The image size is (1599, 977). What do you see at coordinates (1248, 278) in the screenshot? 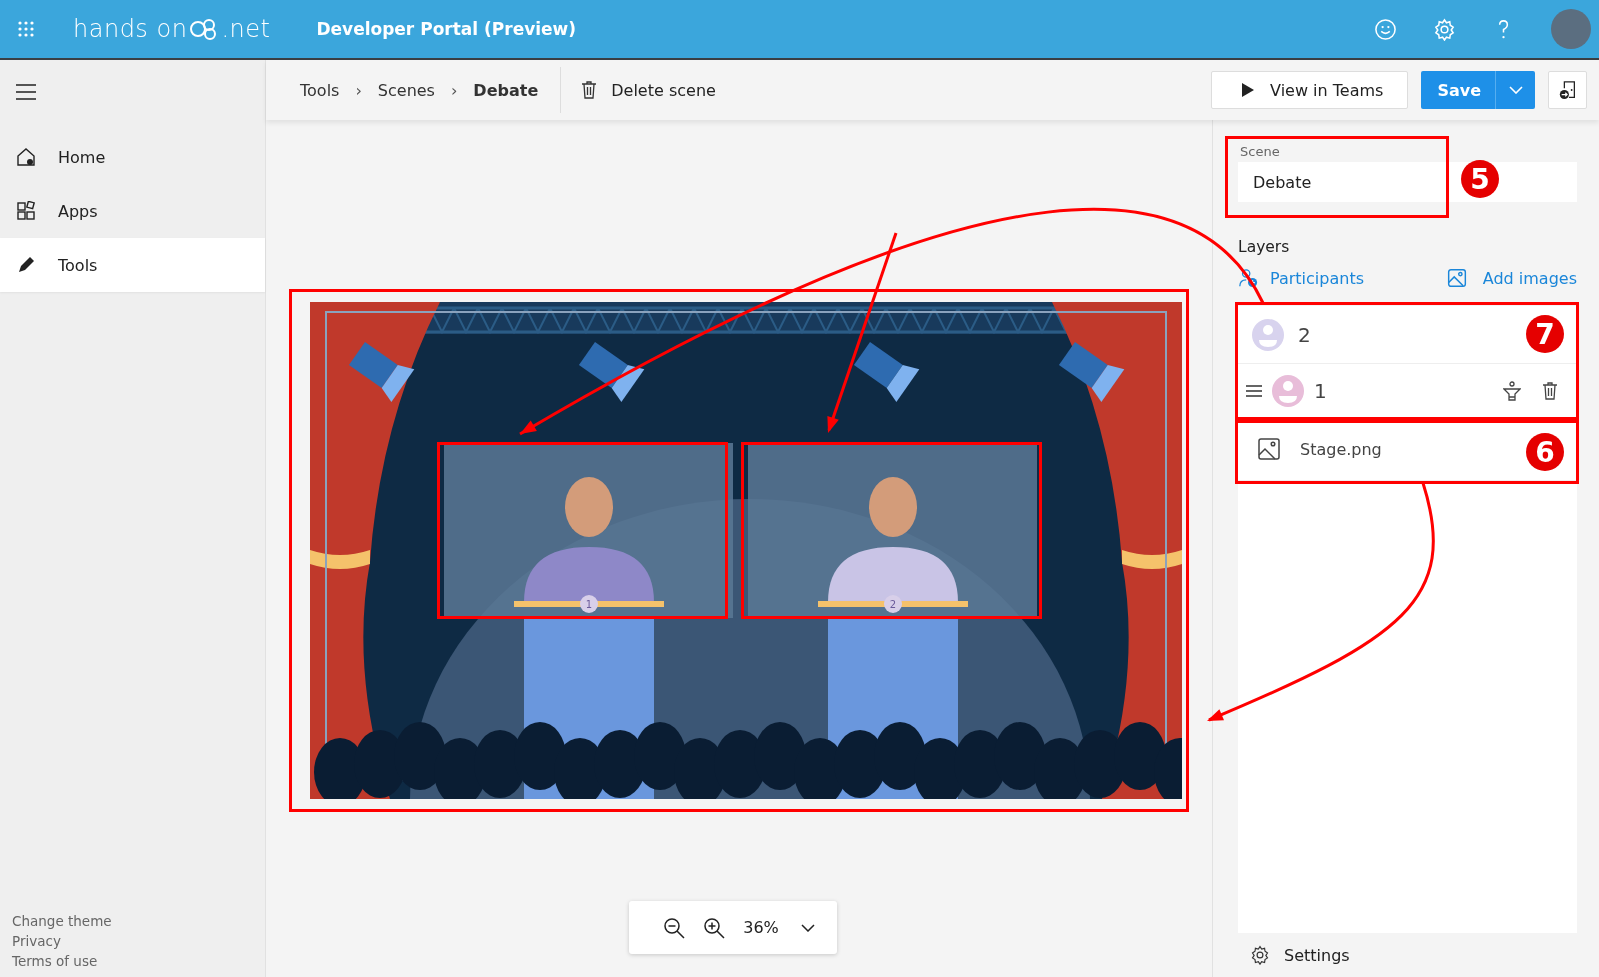
I see `add-person-icon` at bounding box center [1248, 278].